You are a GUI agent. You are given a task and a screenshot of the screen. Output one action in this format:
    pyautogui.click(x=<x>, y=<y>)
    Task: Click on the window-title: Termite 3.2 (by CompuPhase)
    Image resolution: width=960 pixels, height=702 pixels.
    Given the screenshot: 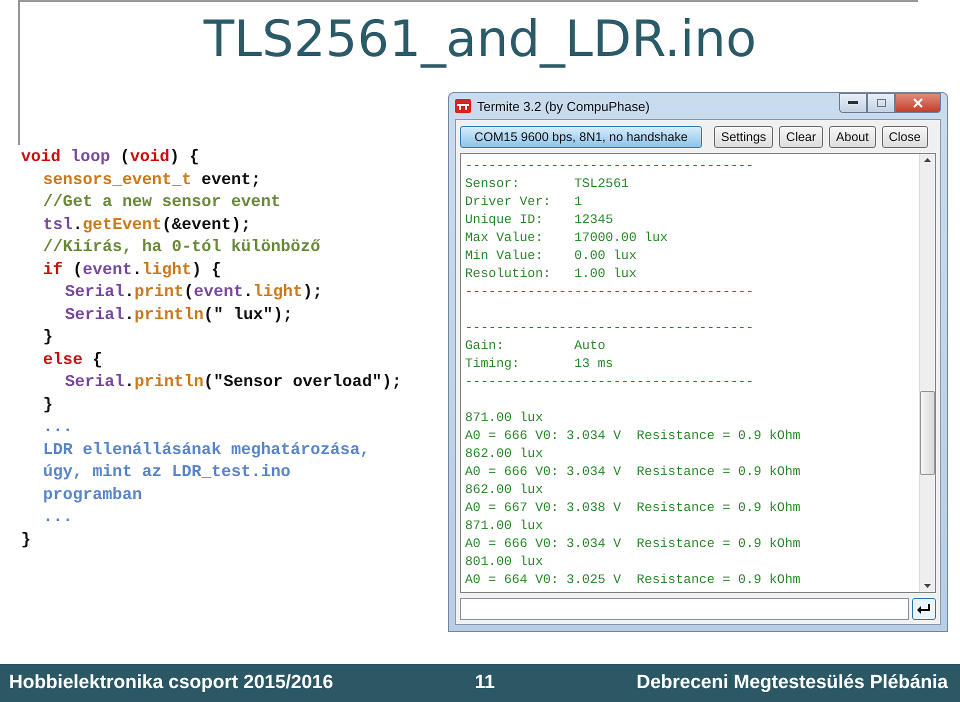 What is the action you would take?
    pyautogui.click(x=564, y=106)
    